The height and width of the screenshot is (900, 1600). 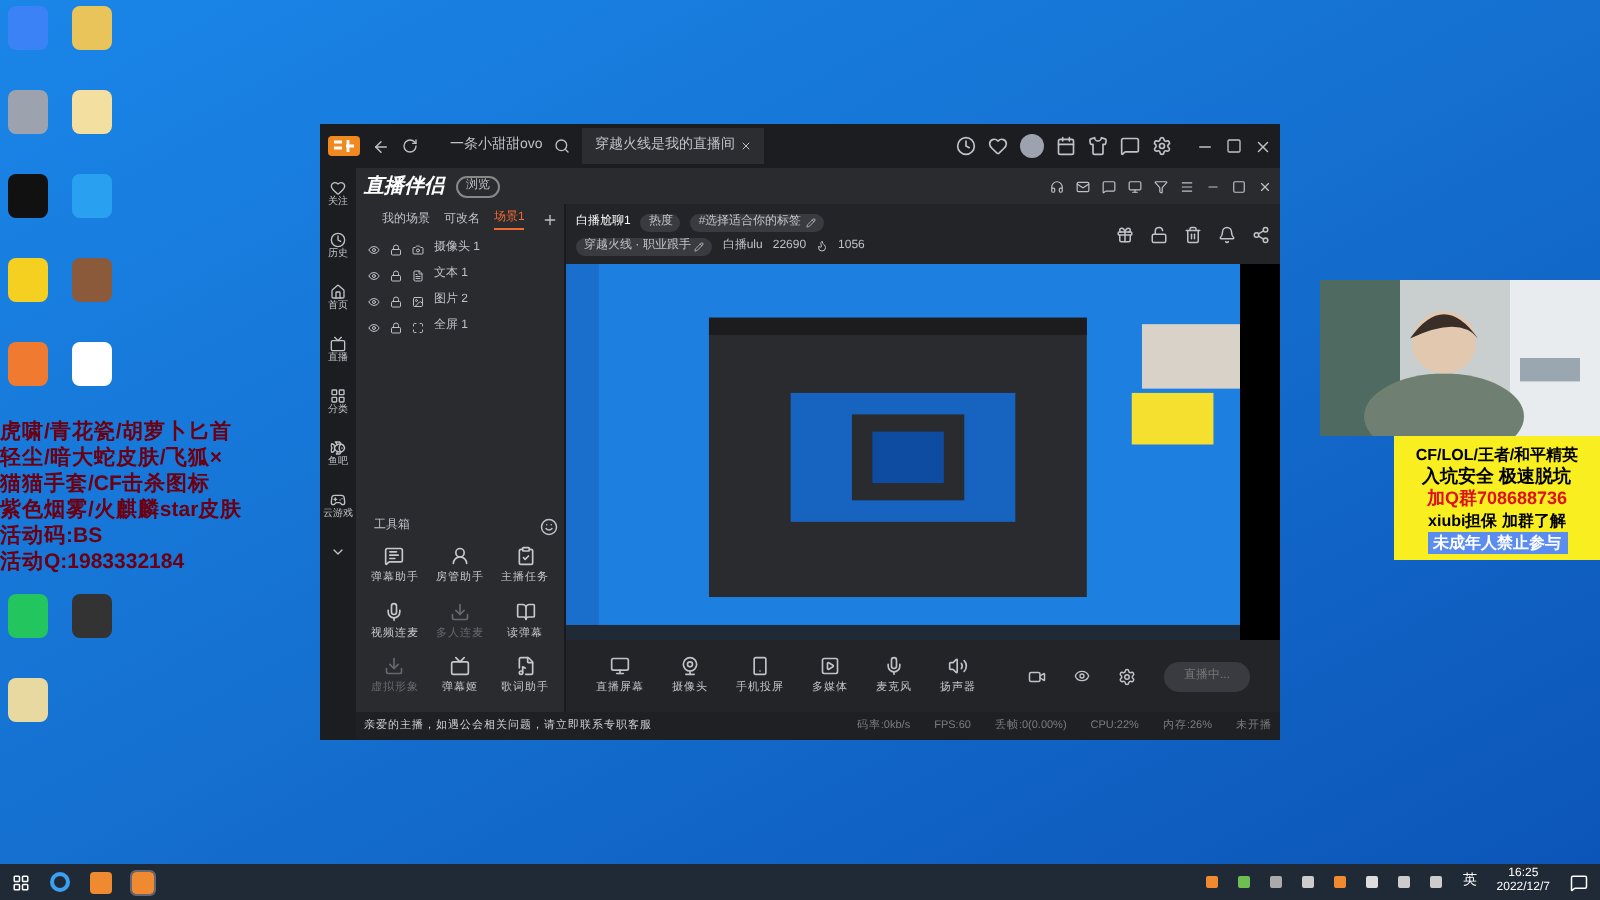 I want to click on studio-brand: 直播伴侣, so click(x=404, y=187).